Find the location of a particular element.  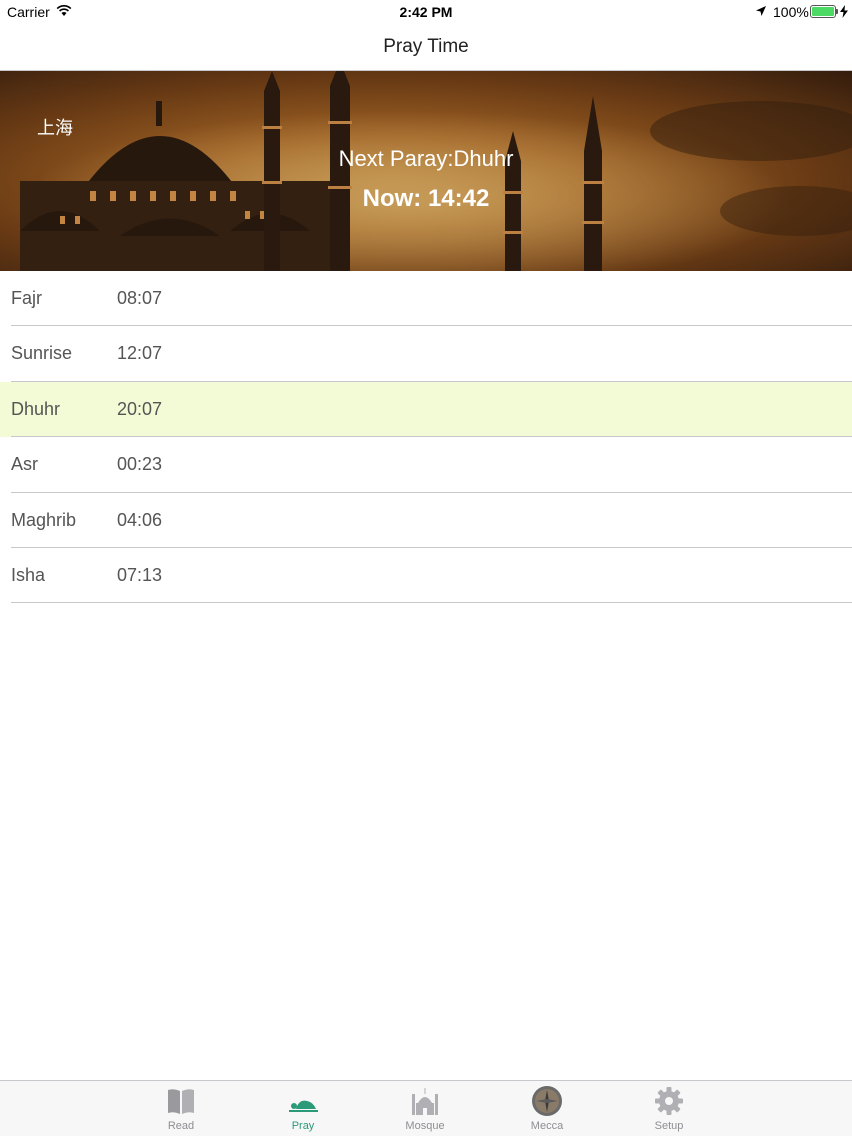

current-time-label: Now: 14:42 is located at coordinates (426, 198).